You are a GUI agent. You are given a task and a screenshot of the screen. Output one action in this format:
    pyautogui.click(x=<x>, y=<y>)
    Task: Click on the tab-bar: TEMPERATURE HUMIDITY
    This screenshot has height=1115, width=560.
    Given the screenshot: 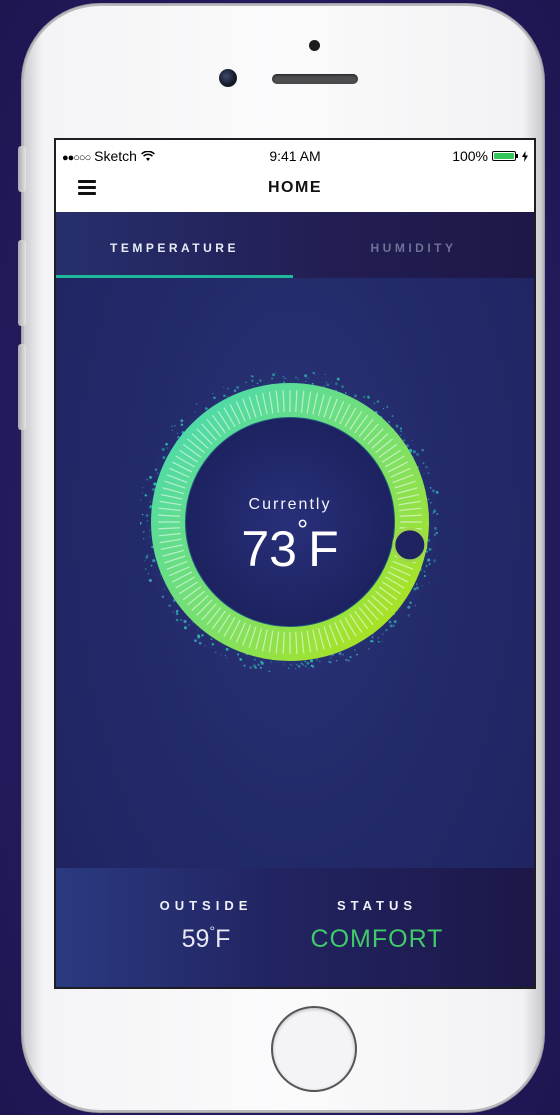 What is the action you would take?
    pyautogui.click(x=295, y=245)
    